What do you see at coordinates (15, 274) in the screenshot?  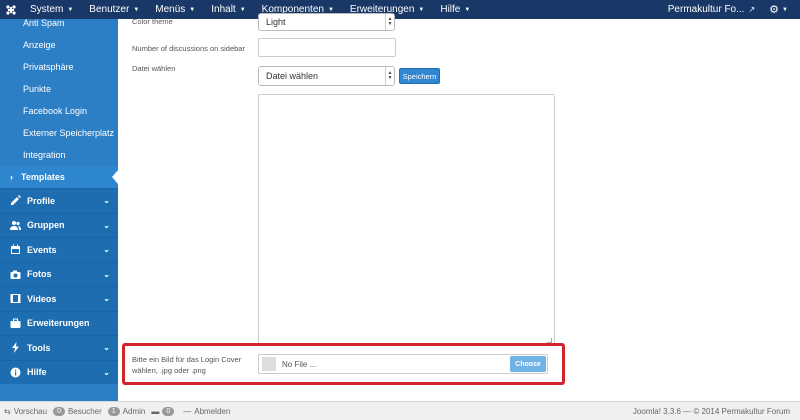 I see `camera-icon` at bounding box center [15, 274].